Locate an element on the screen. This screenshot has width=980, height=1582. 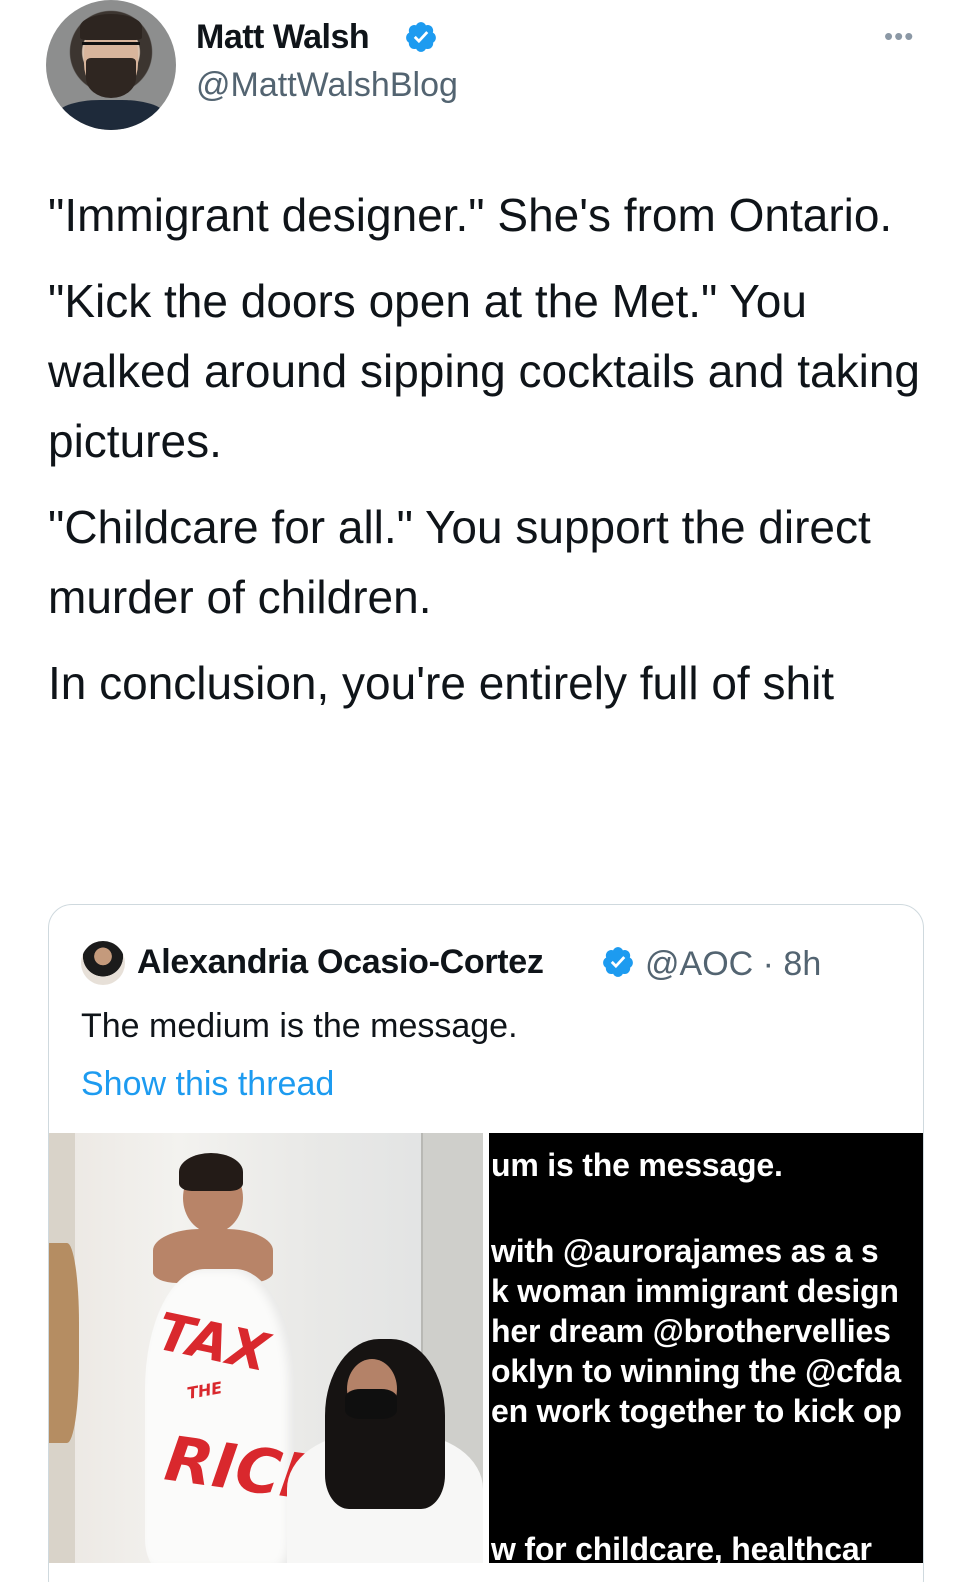
more-options-icon: ••• is located at coordinates (904, 36).